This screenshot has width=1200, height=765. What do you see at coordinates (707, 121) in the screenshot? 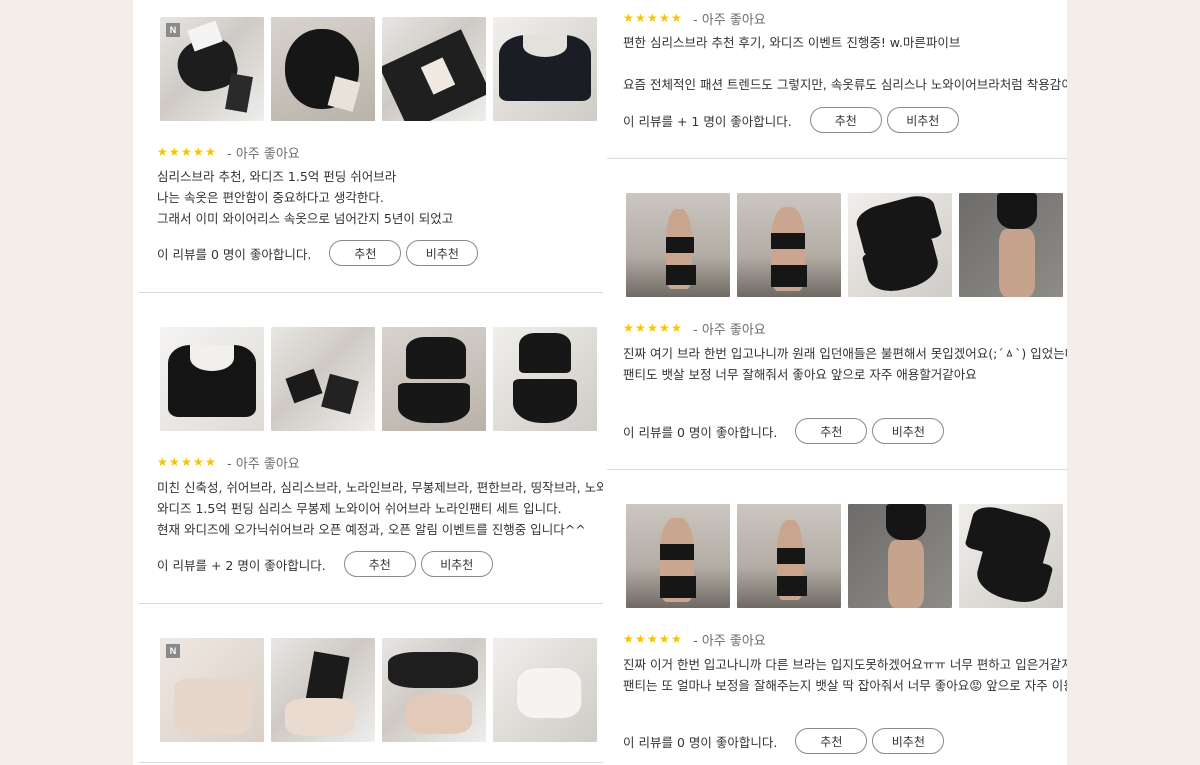
I see `like-count: 이 리뷰를 + 1 명이 좋아합니다.` at bounding box center [707, 121].